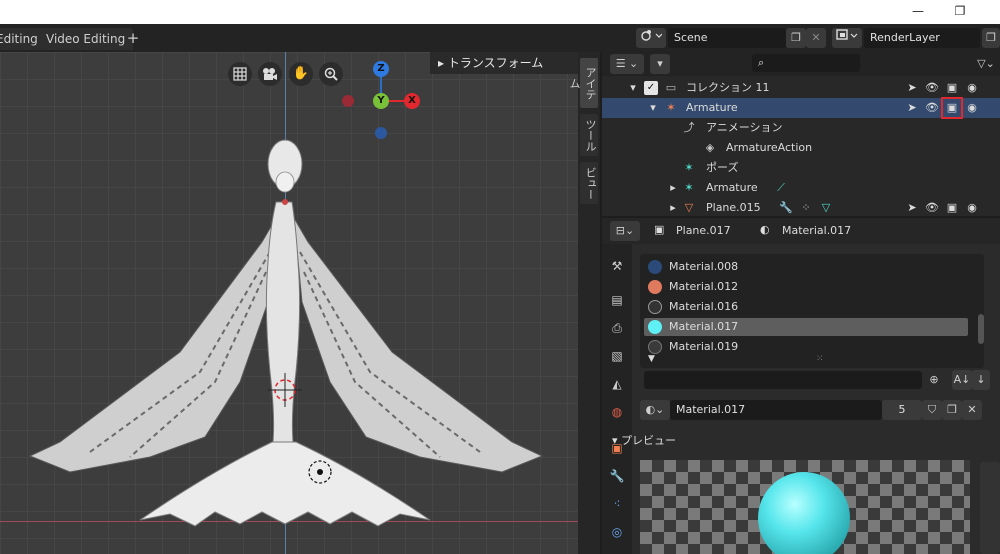 The width and height of the screenshot is (1000, 554). I want to click on sidebar-tabs: アイテム ツール ビュー, so click(584, 303).